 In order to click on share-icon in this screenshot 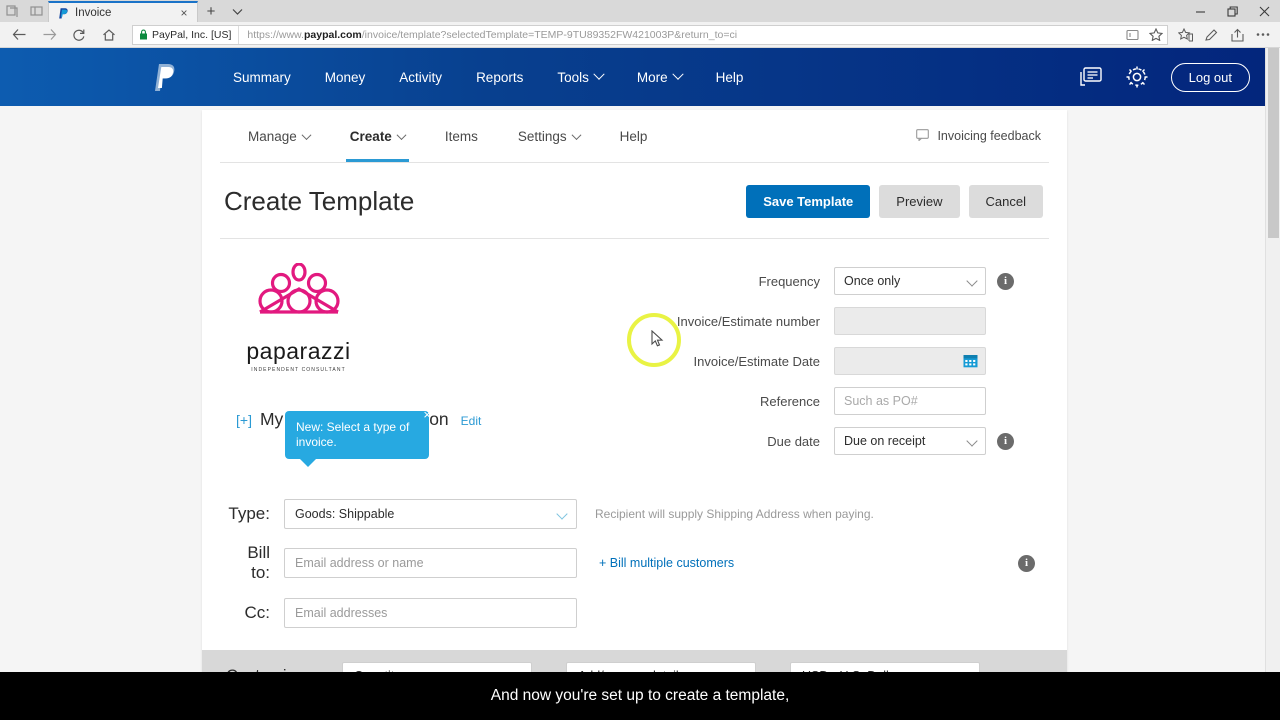, I will do `click(1237, 35)`.